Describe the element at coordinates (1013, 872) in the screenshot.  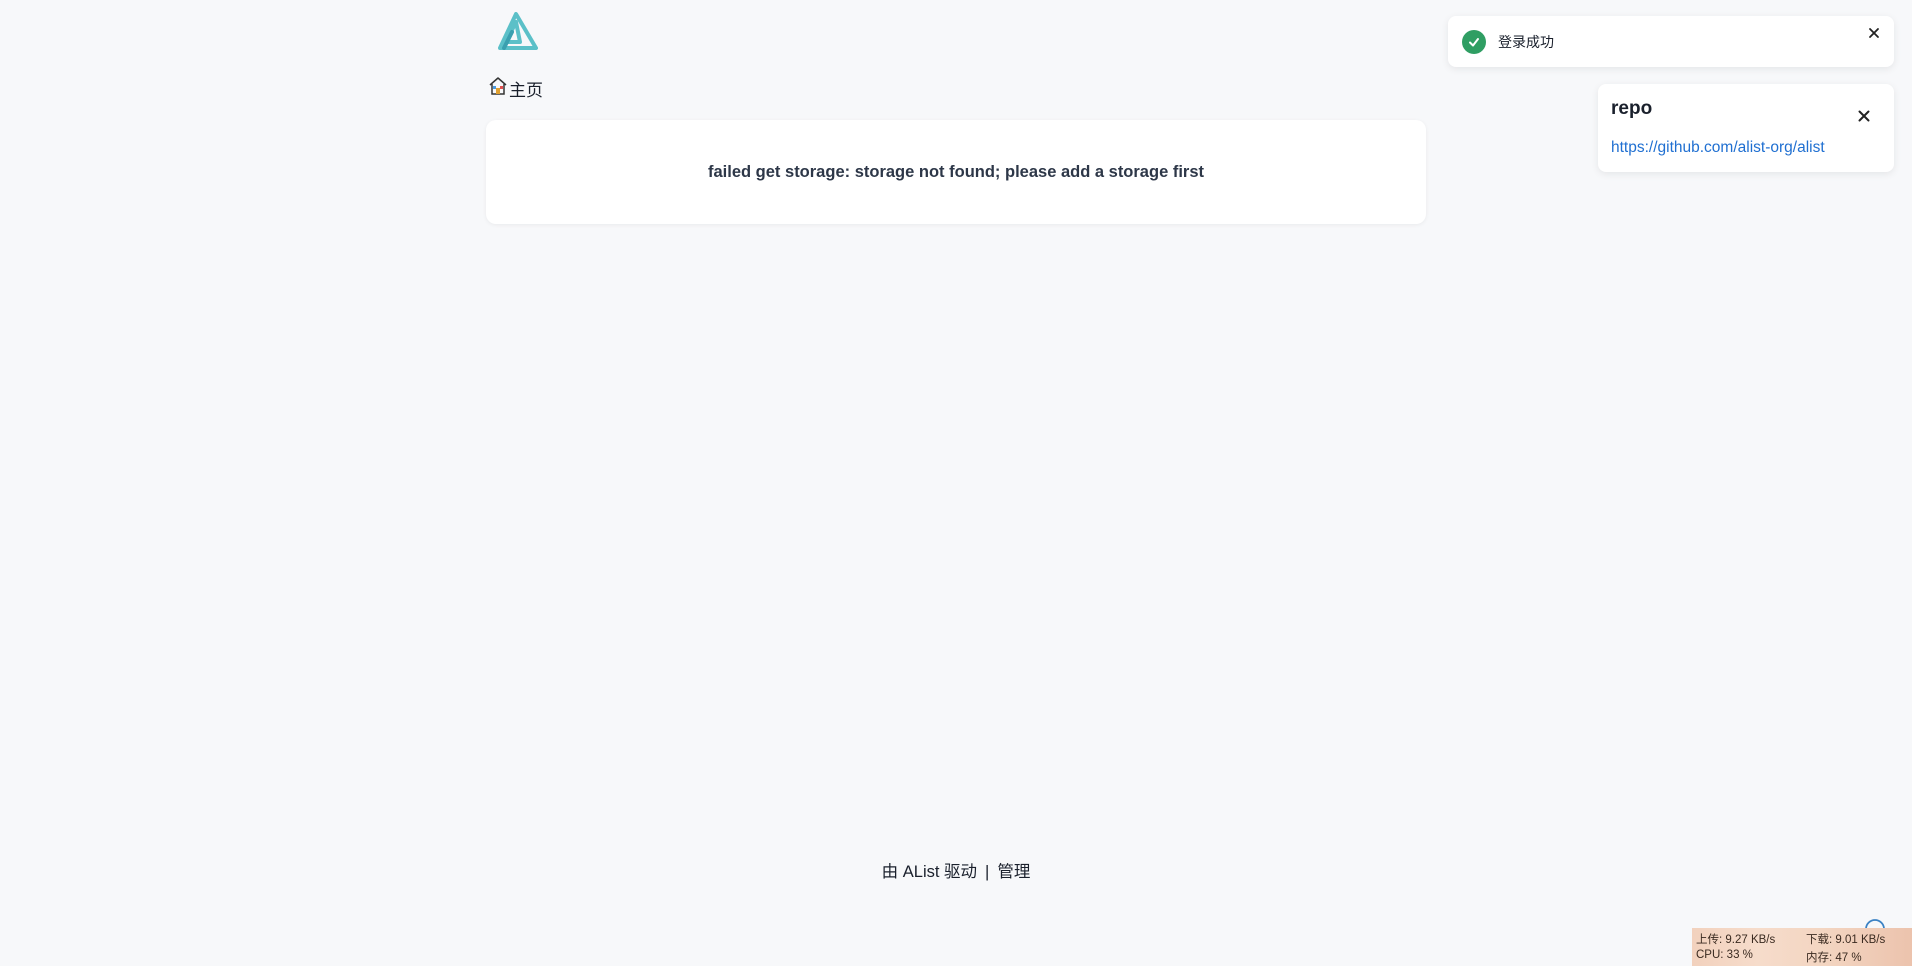
I see `manage-link: 管理` at that location.